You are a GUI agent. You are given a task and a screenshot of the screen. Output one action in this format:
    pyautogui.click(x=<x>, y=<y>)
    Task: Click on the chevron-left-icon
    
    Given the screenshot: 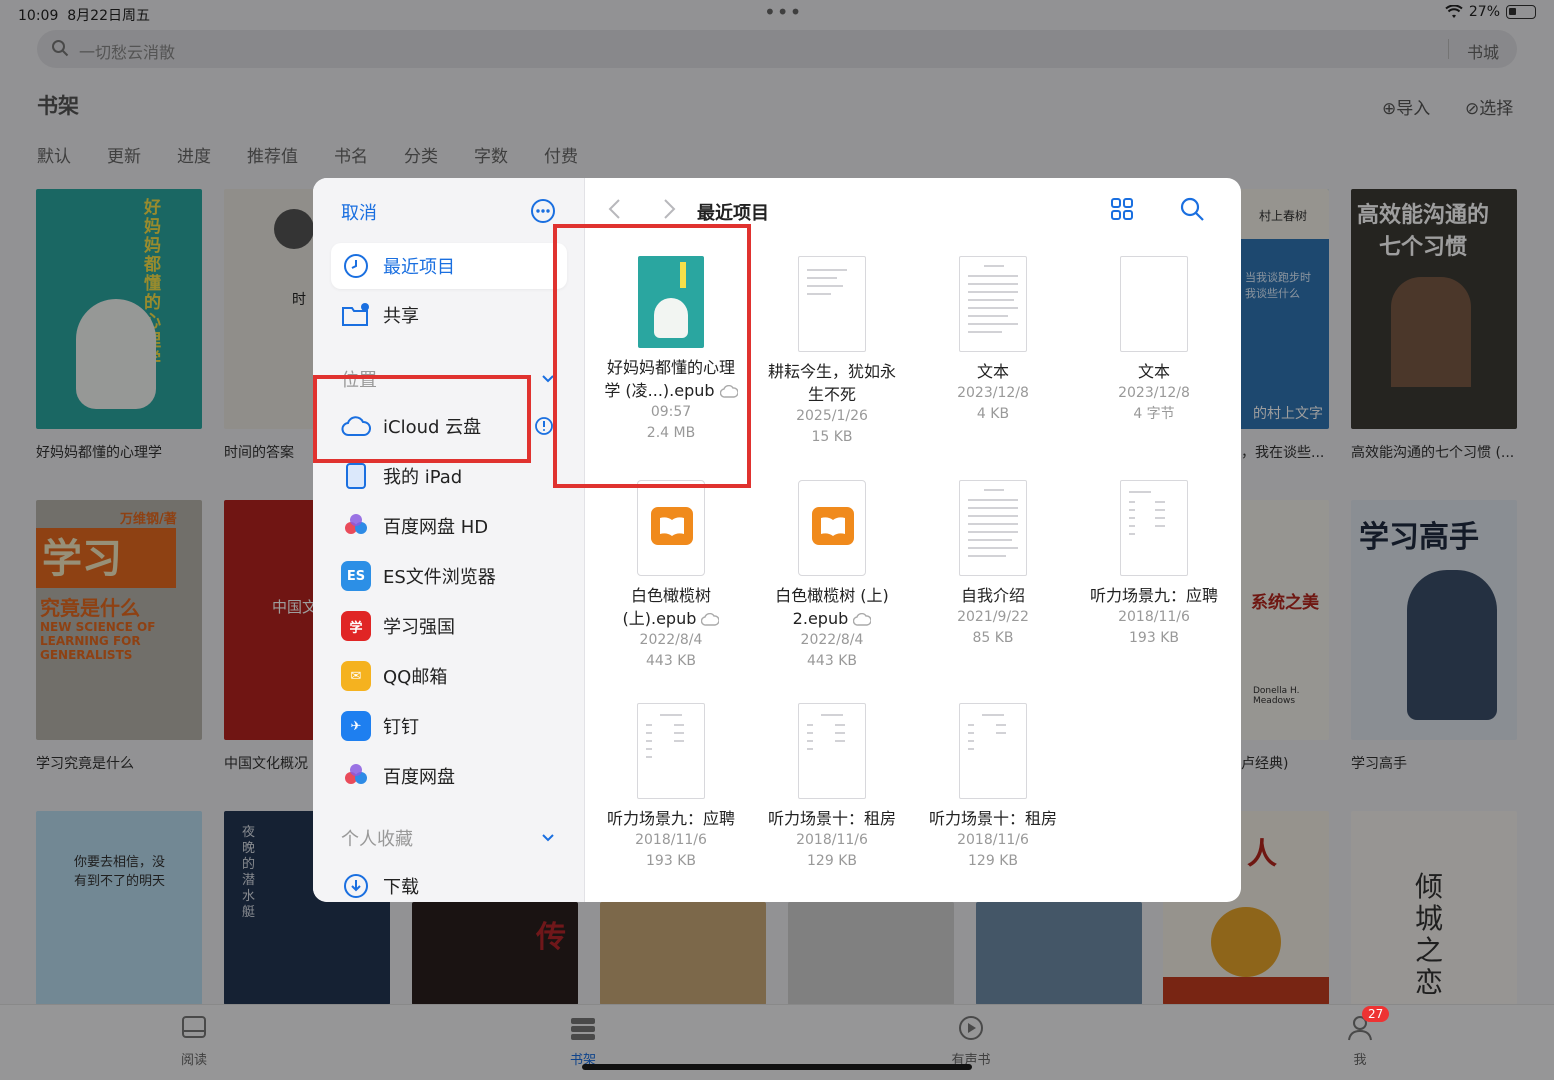 What is the action you would take?
    pyautogui.click(x=615, y=209)
    